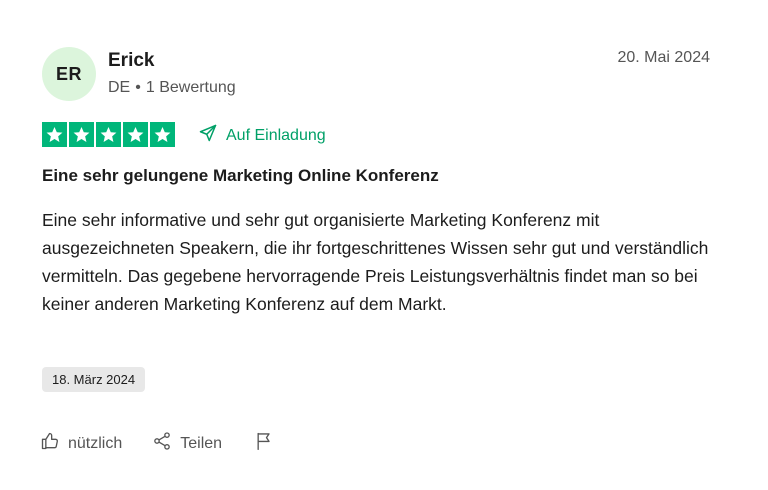  What do you see at coordinates (50, 443) in the screenshot?
I see `thumbs-up-icon` at bounding box center [50, 443].